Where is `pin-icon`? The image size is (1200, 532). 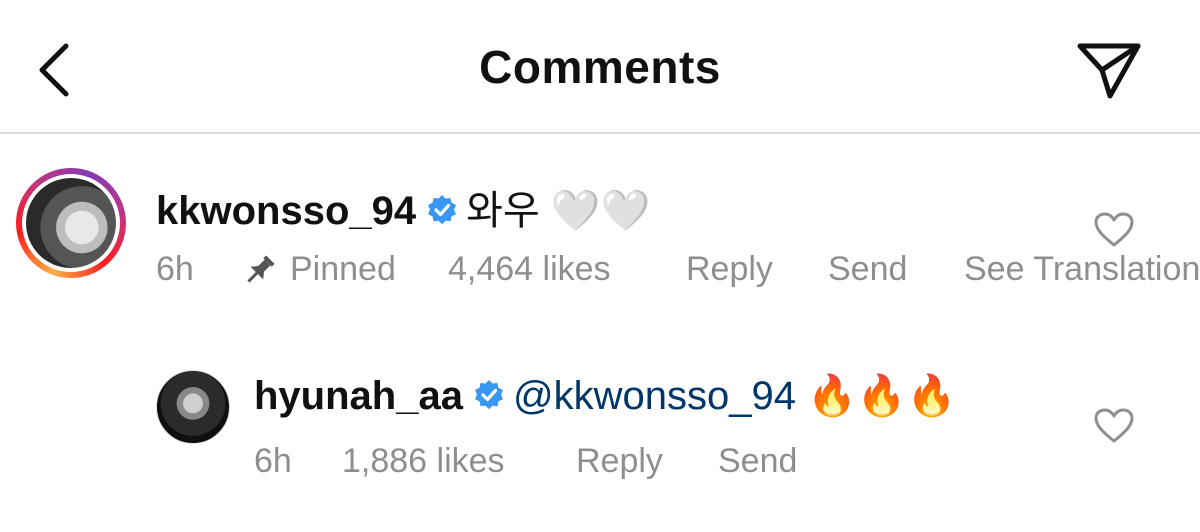 pin-icon is located at coordinates (261, 269).